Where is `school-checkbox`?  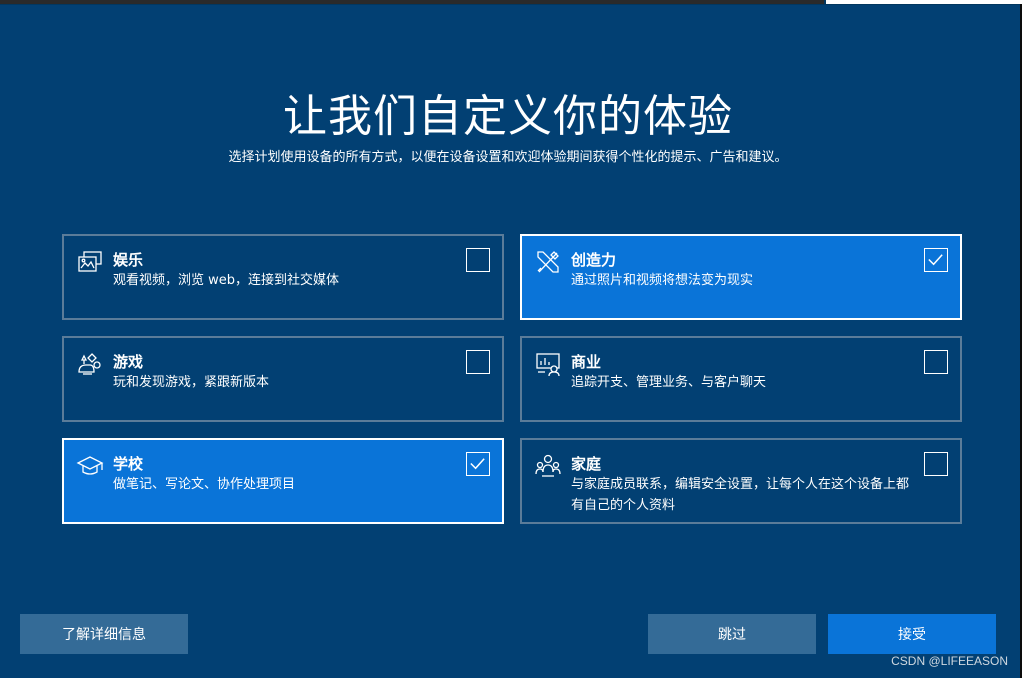
school-checkbox is located at coordinates (478, 464).